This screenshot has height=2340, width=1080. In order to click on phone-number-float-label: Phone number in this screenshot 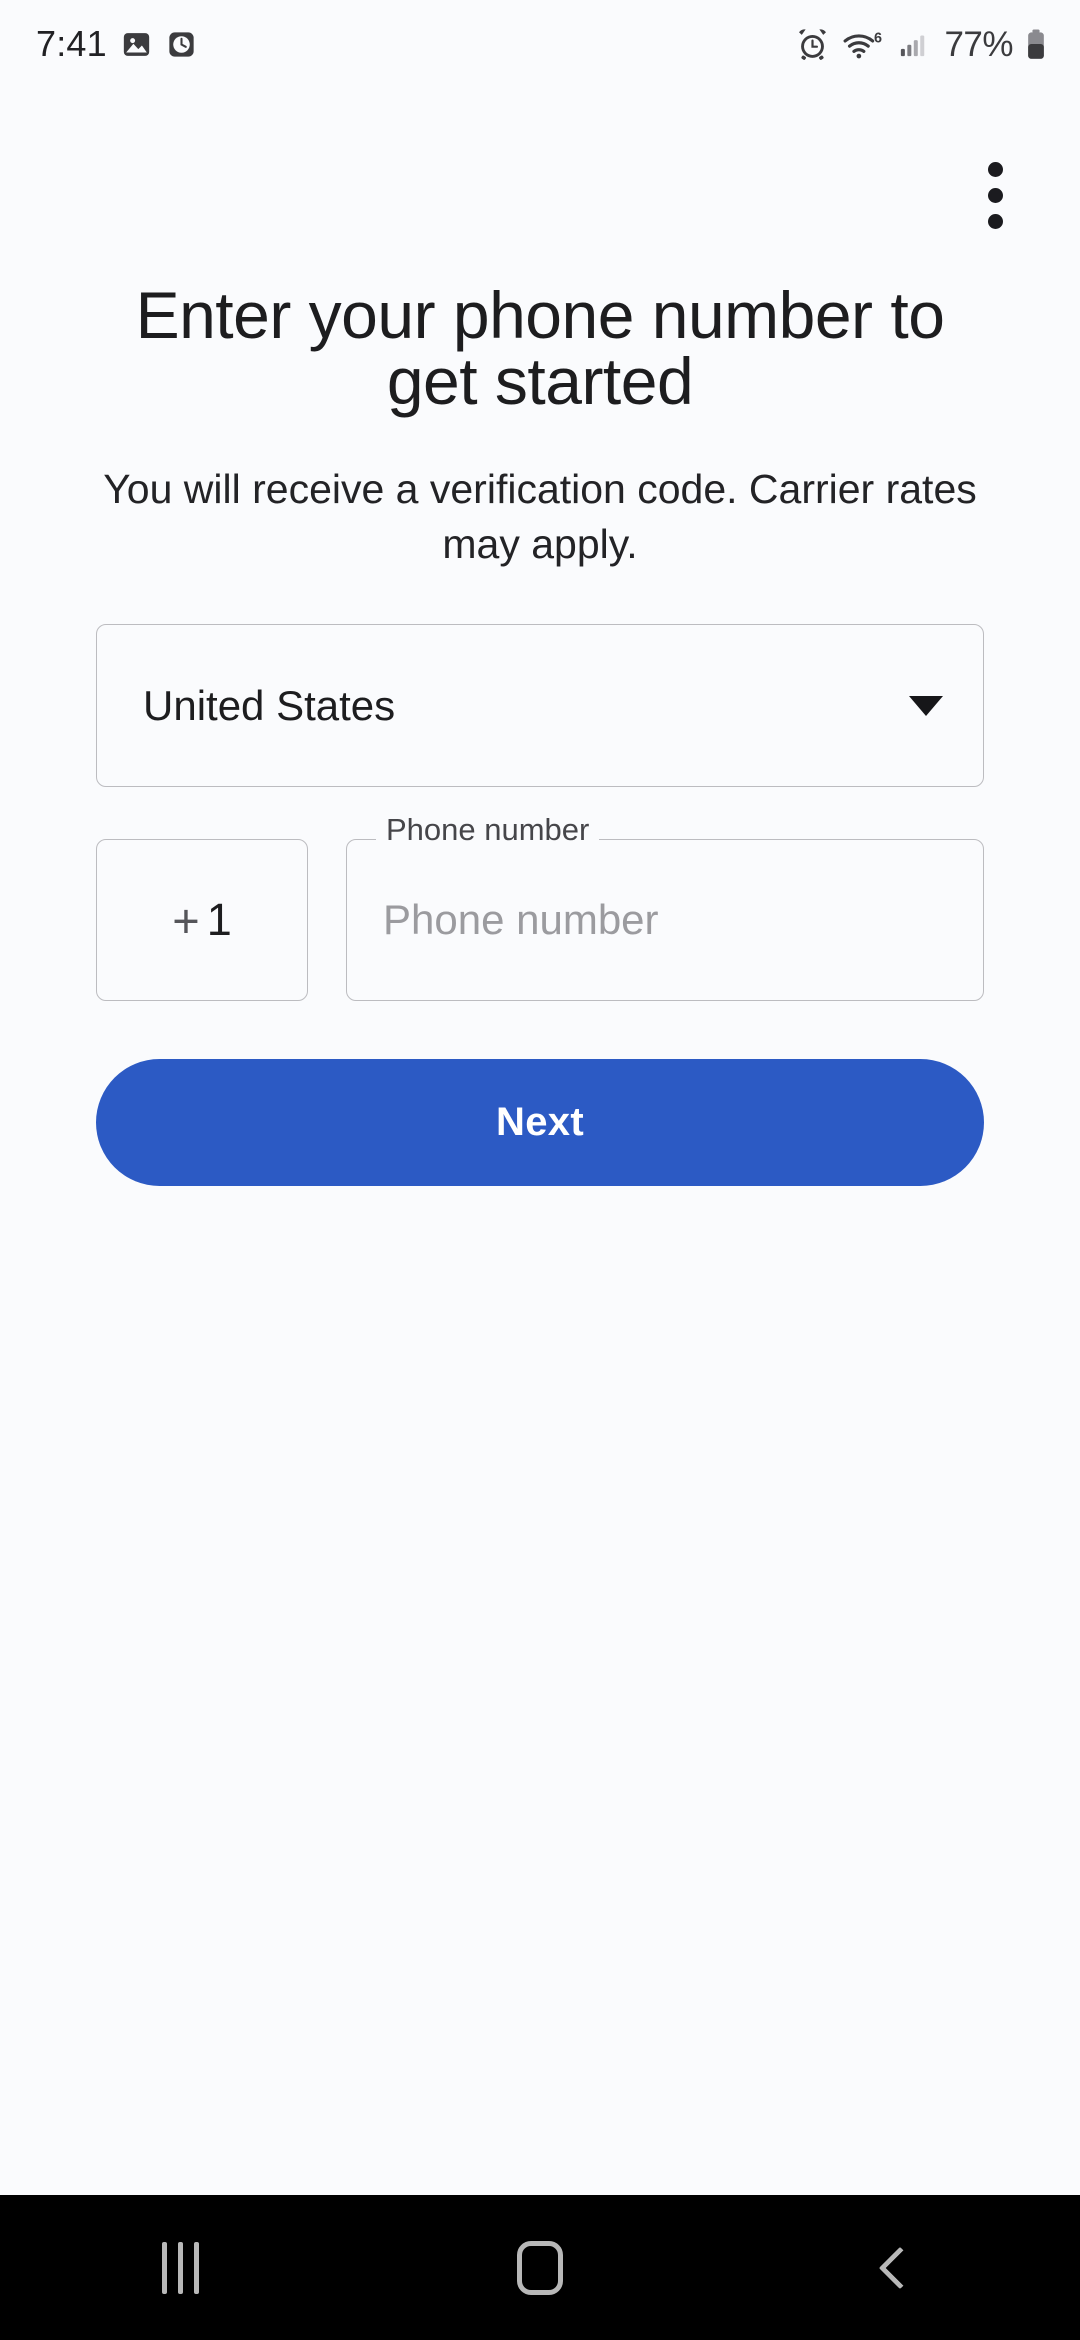, I will do `click(488, 830)`.